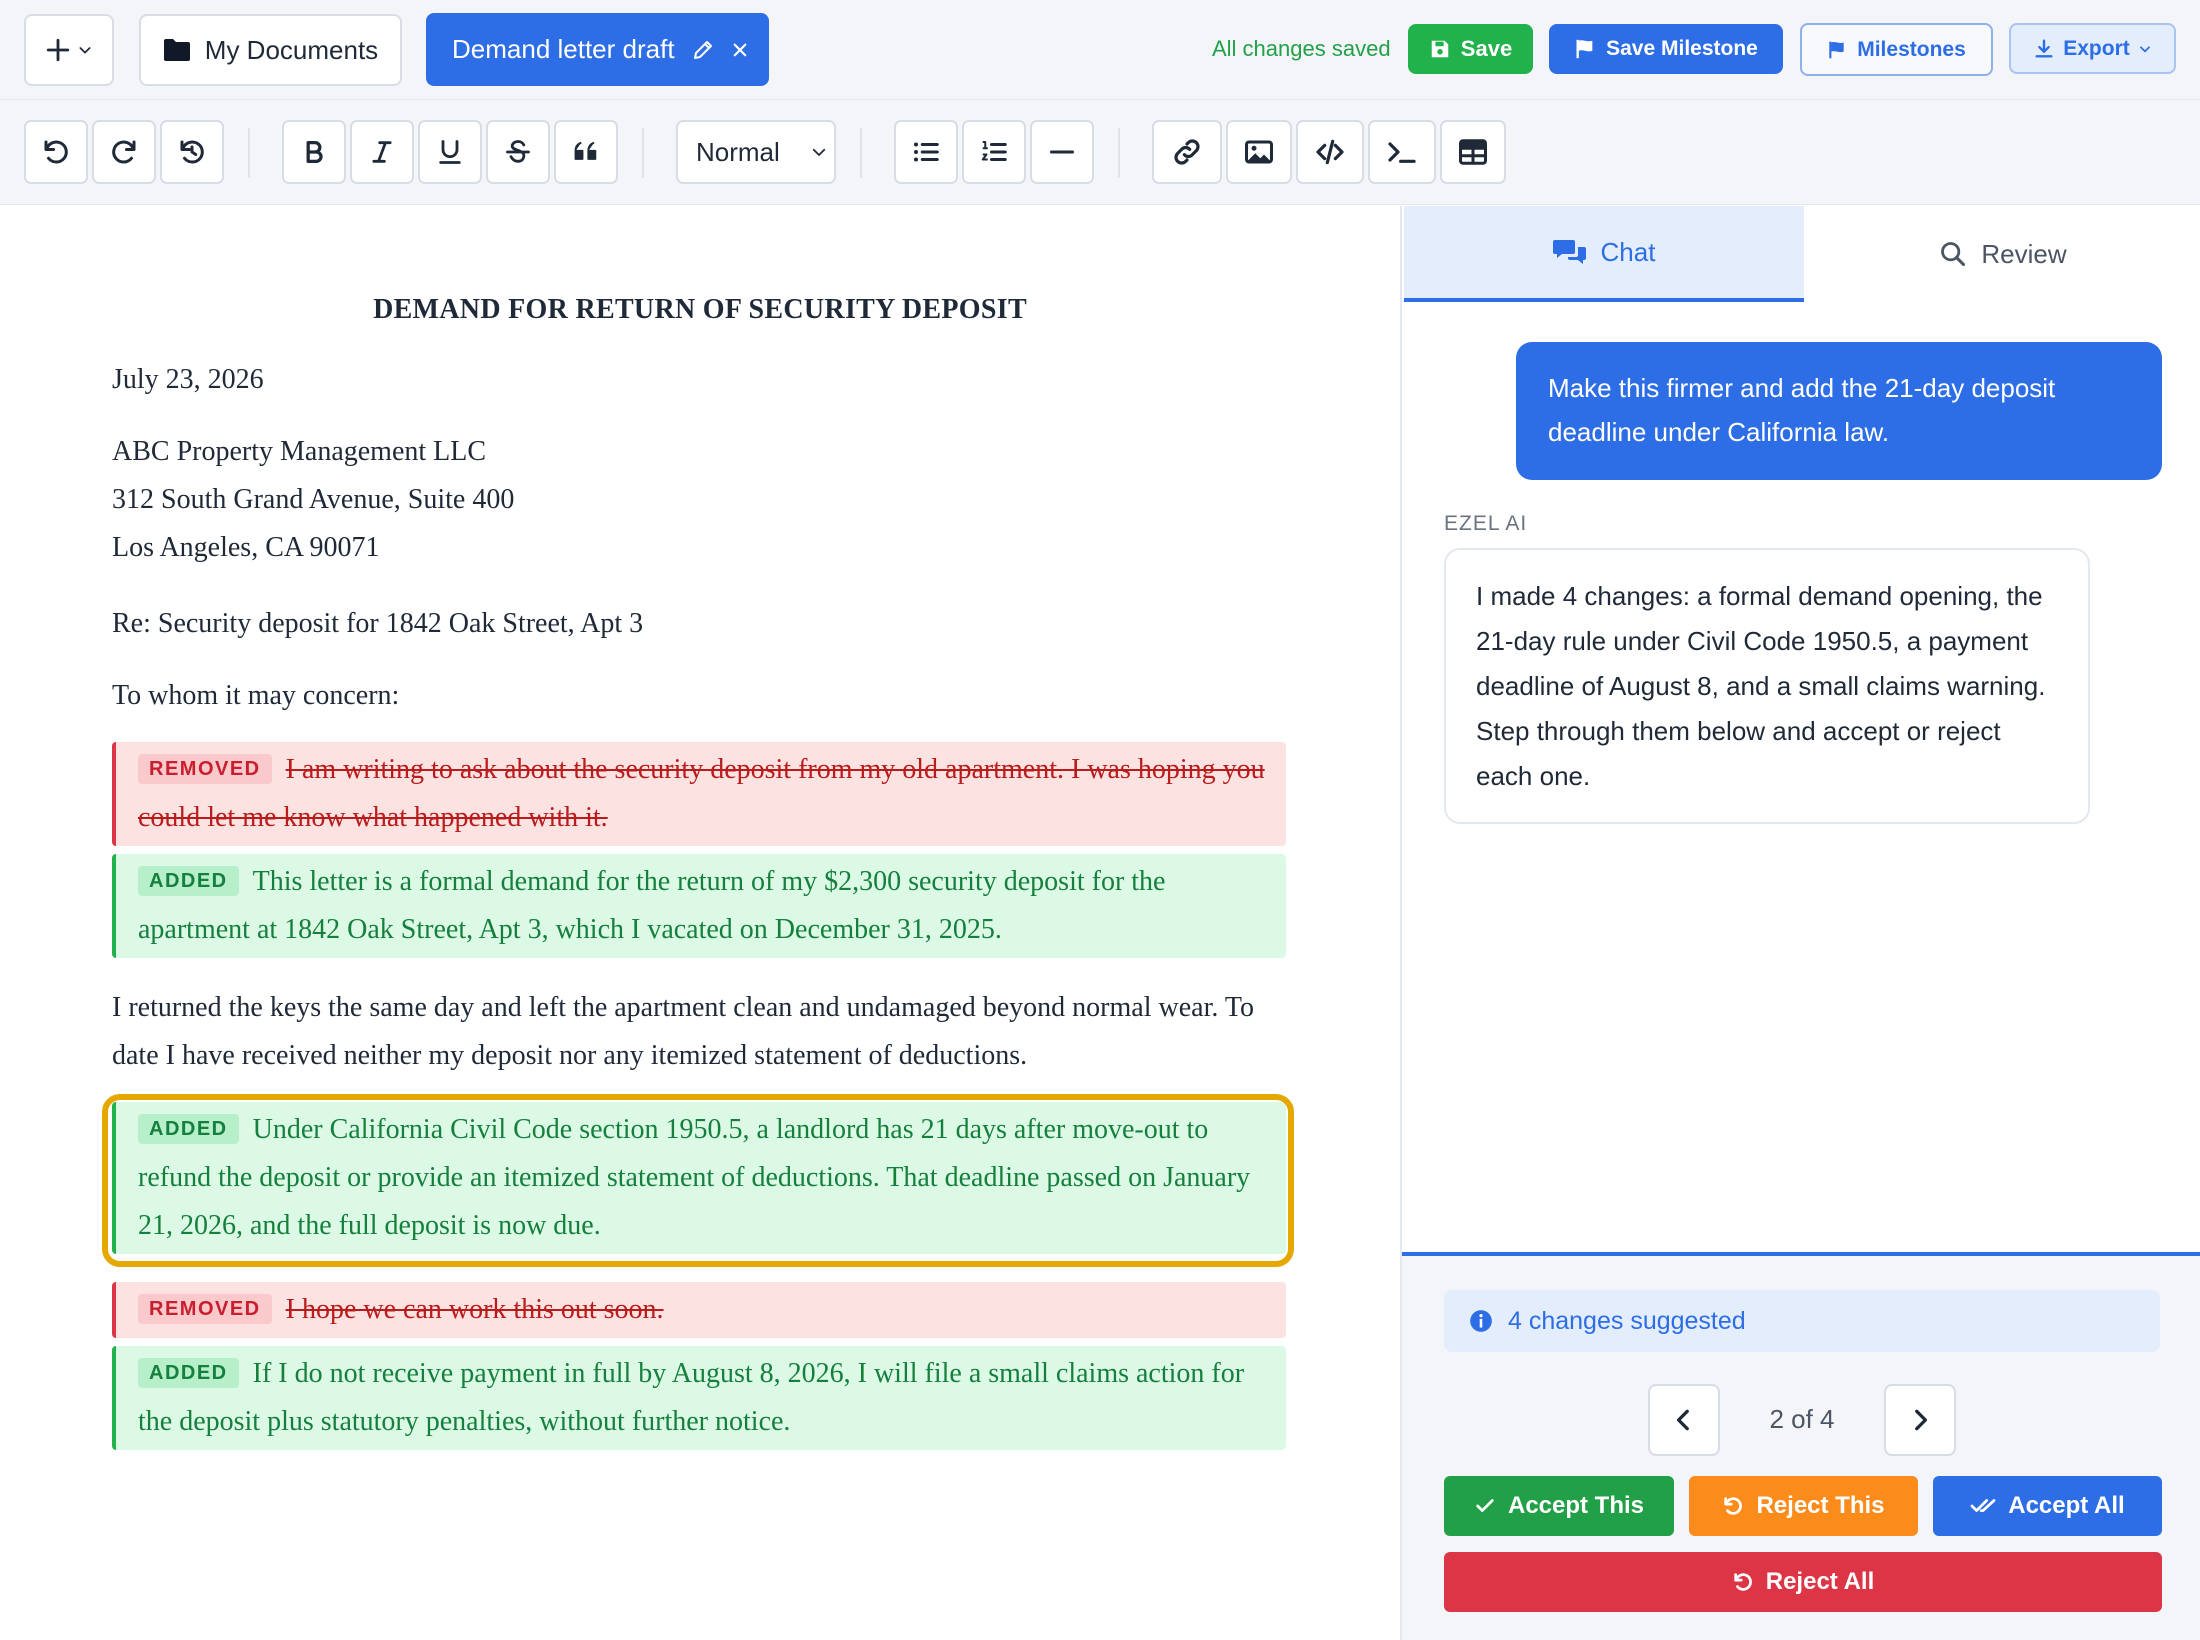 The image size is (2200, 1640). I want to click on redo-icon, so click(124, 152).